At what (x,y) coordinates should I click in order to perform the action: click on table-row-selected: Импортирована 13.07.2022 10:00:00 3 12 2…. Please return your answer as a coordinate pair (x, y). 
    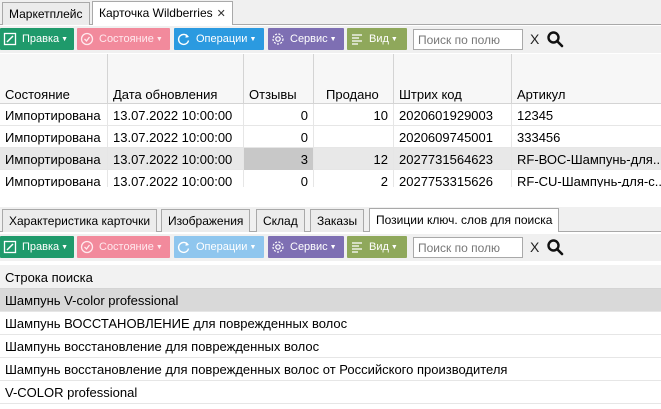
    Looking at the image, I should click on (330, 159).